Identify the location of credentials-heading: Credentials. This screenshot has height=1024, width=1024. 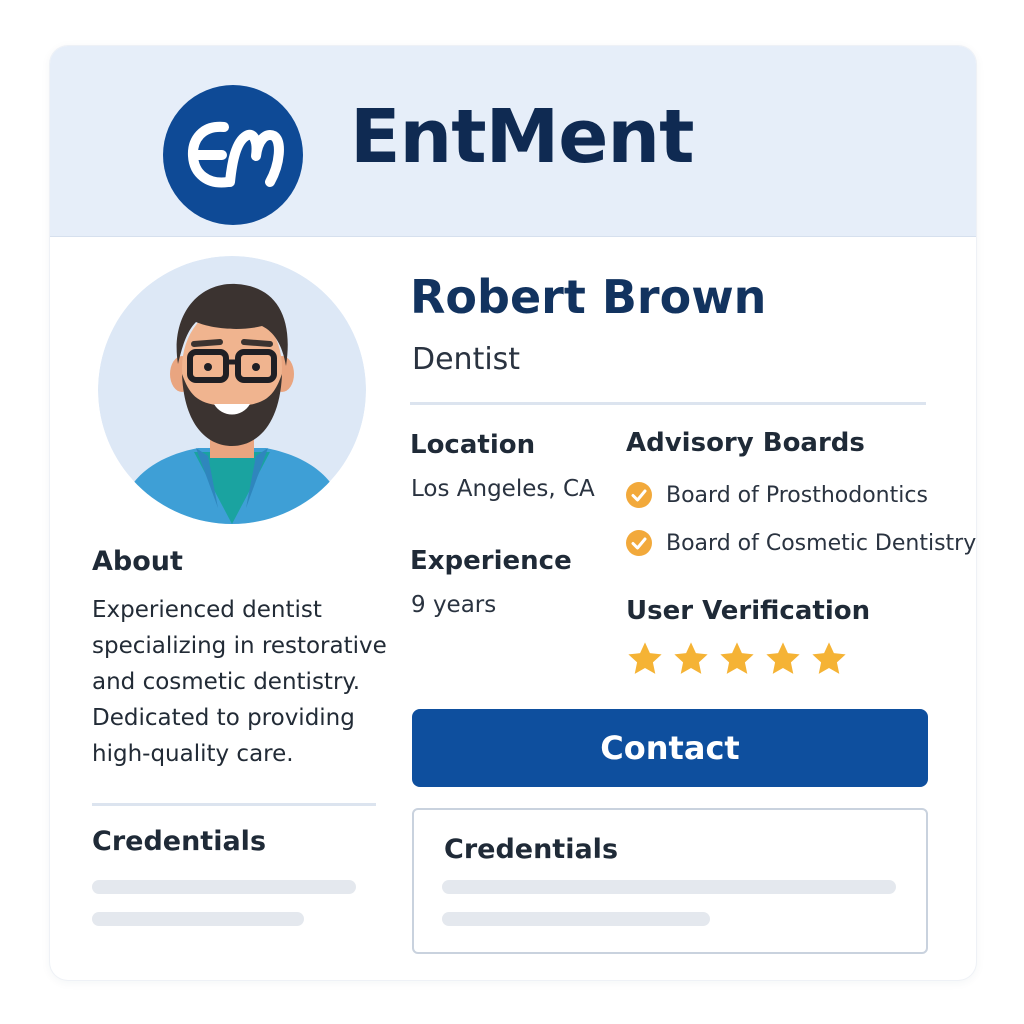
(179, 841).